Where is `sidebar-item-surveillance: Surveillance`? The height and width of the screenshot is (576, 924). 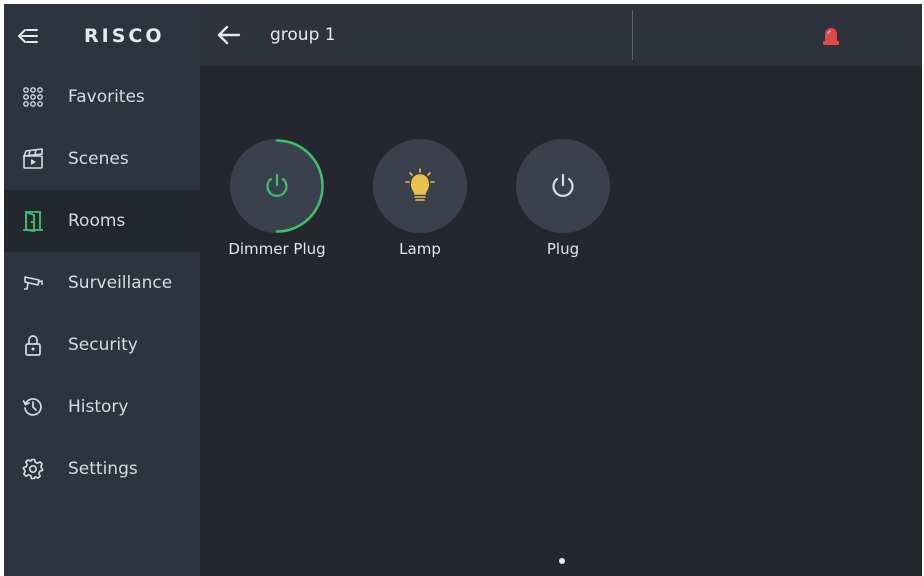 sidebar-item-surveillance: Surveillance is located at coordinates (102, 283).